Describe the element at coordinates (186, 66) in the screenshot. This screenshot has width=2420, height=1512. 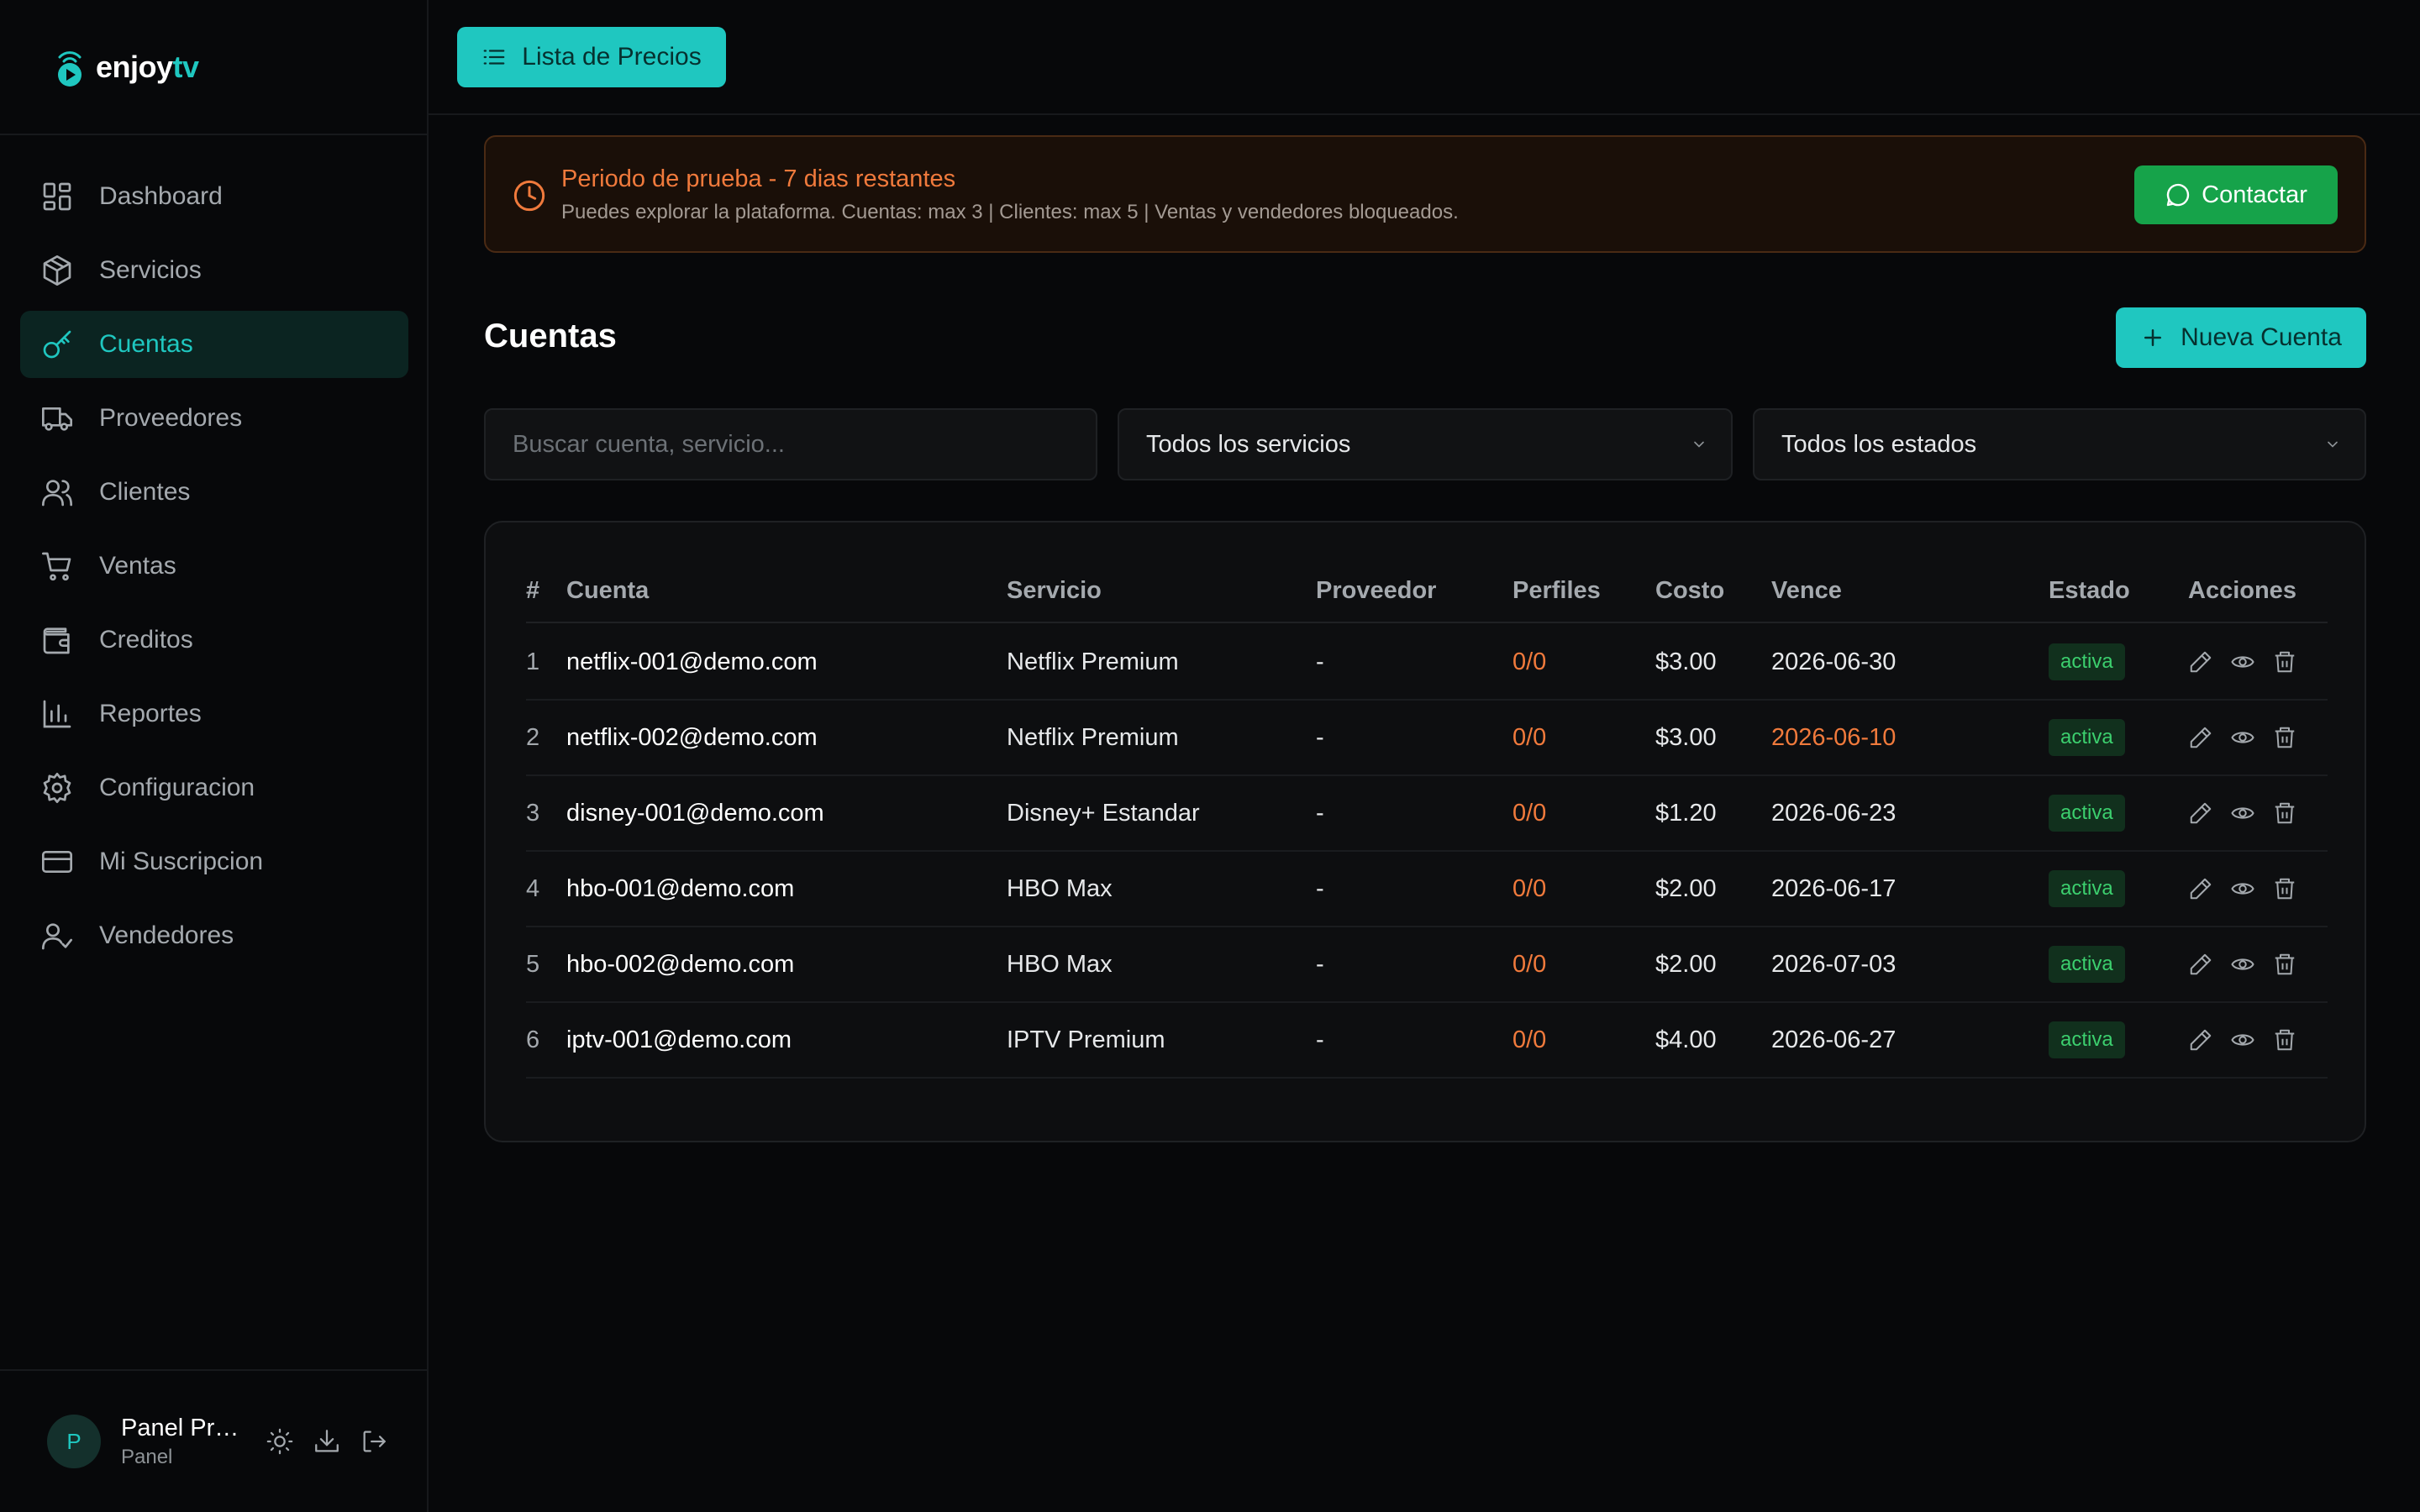
I see `brand-name-part2: tv` at that location.